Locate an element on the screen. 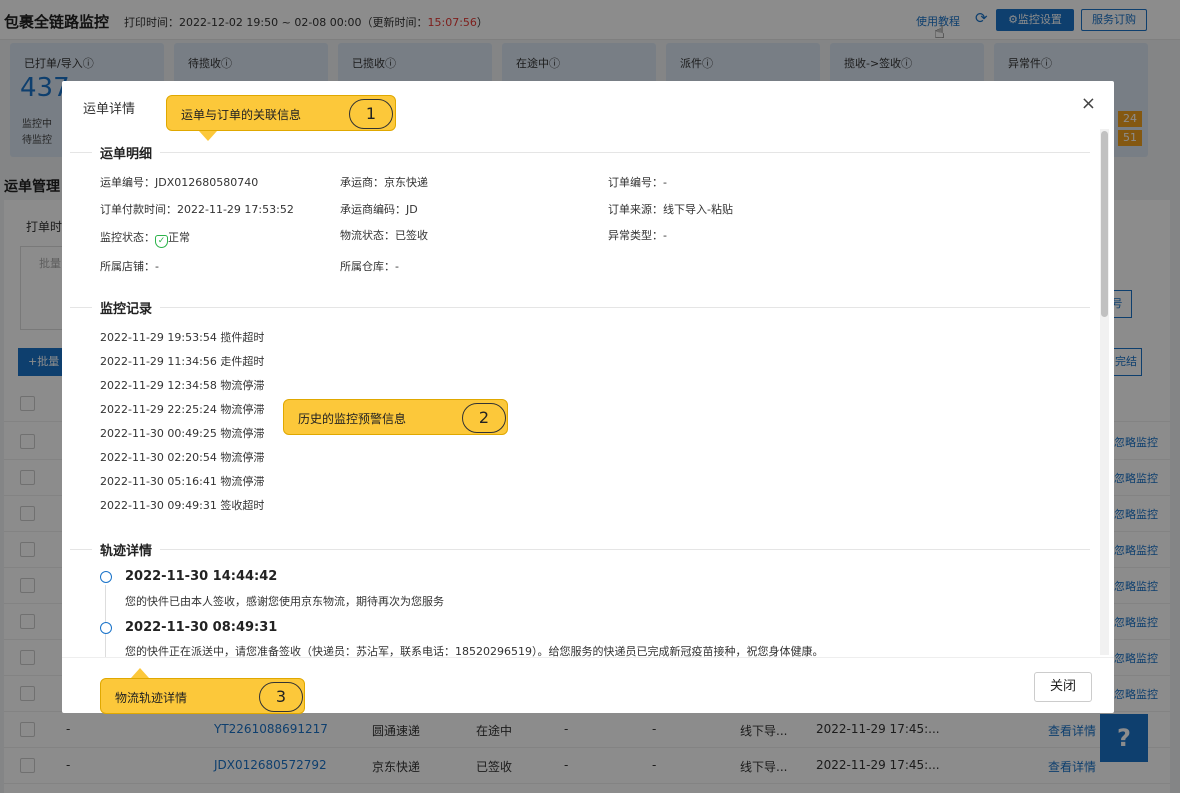  abnormal-type: 异常类型：- is located at coordinates (637, 235).